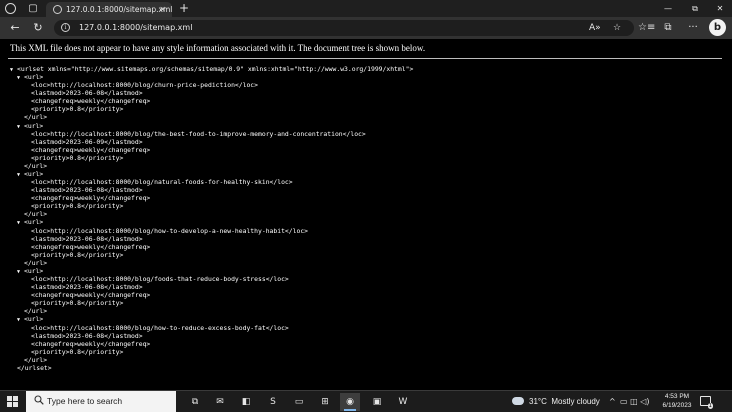  What do you see at coordinates (617, 28) in the screenshot?
I see `favorite-star-icon: ☆` at bounding box center [617, 28].